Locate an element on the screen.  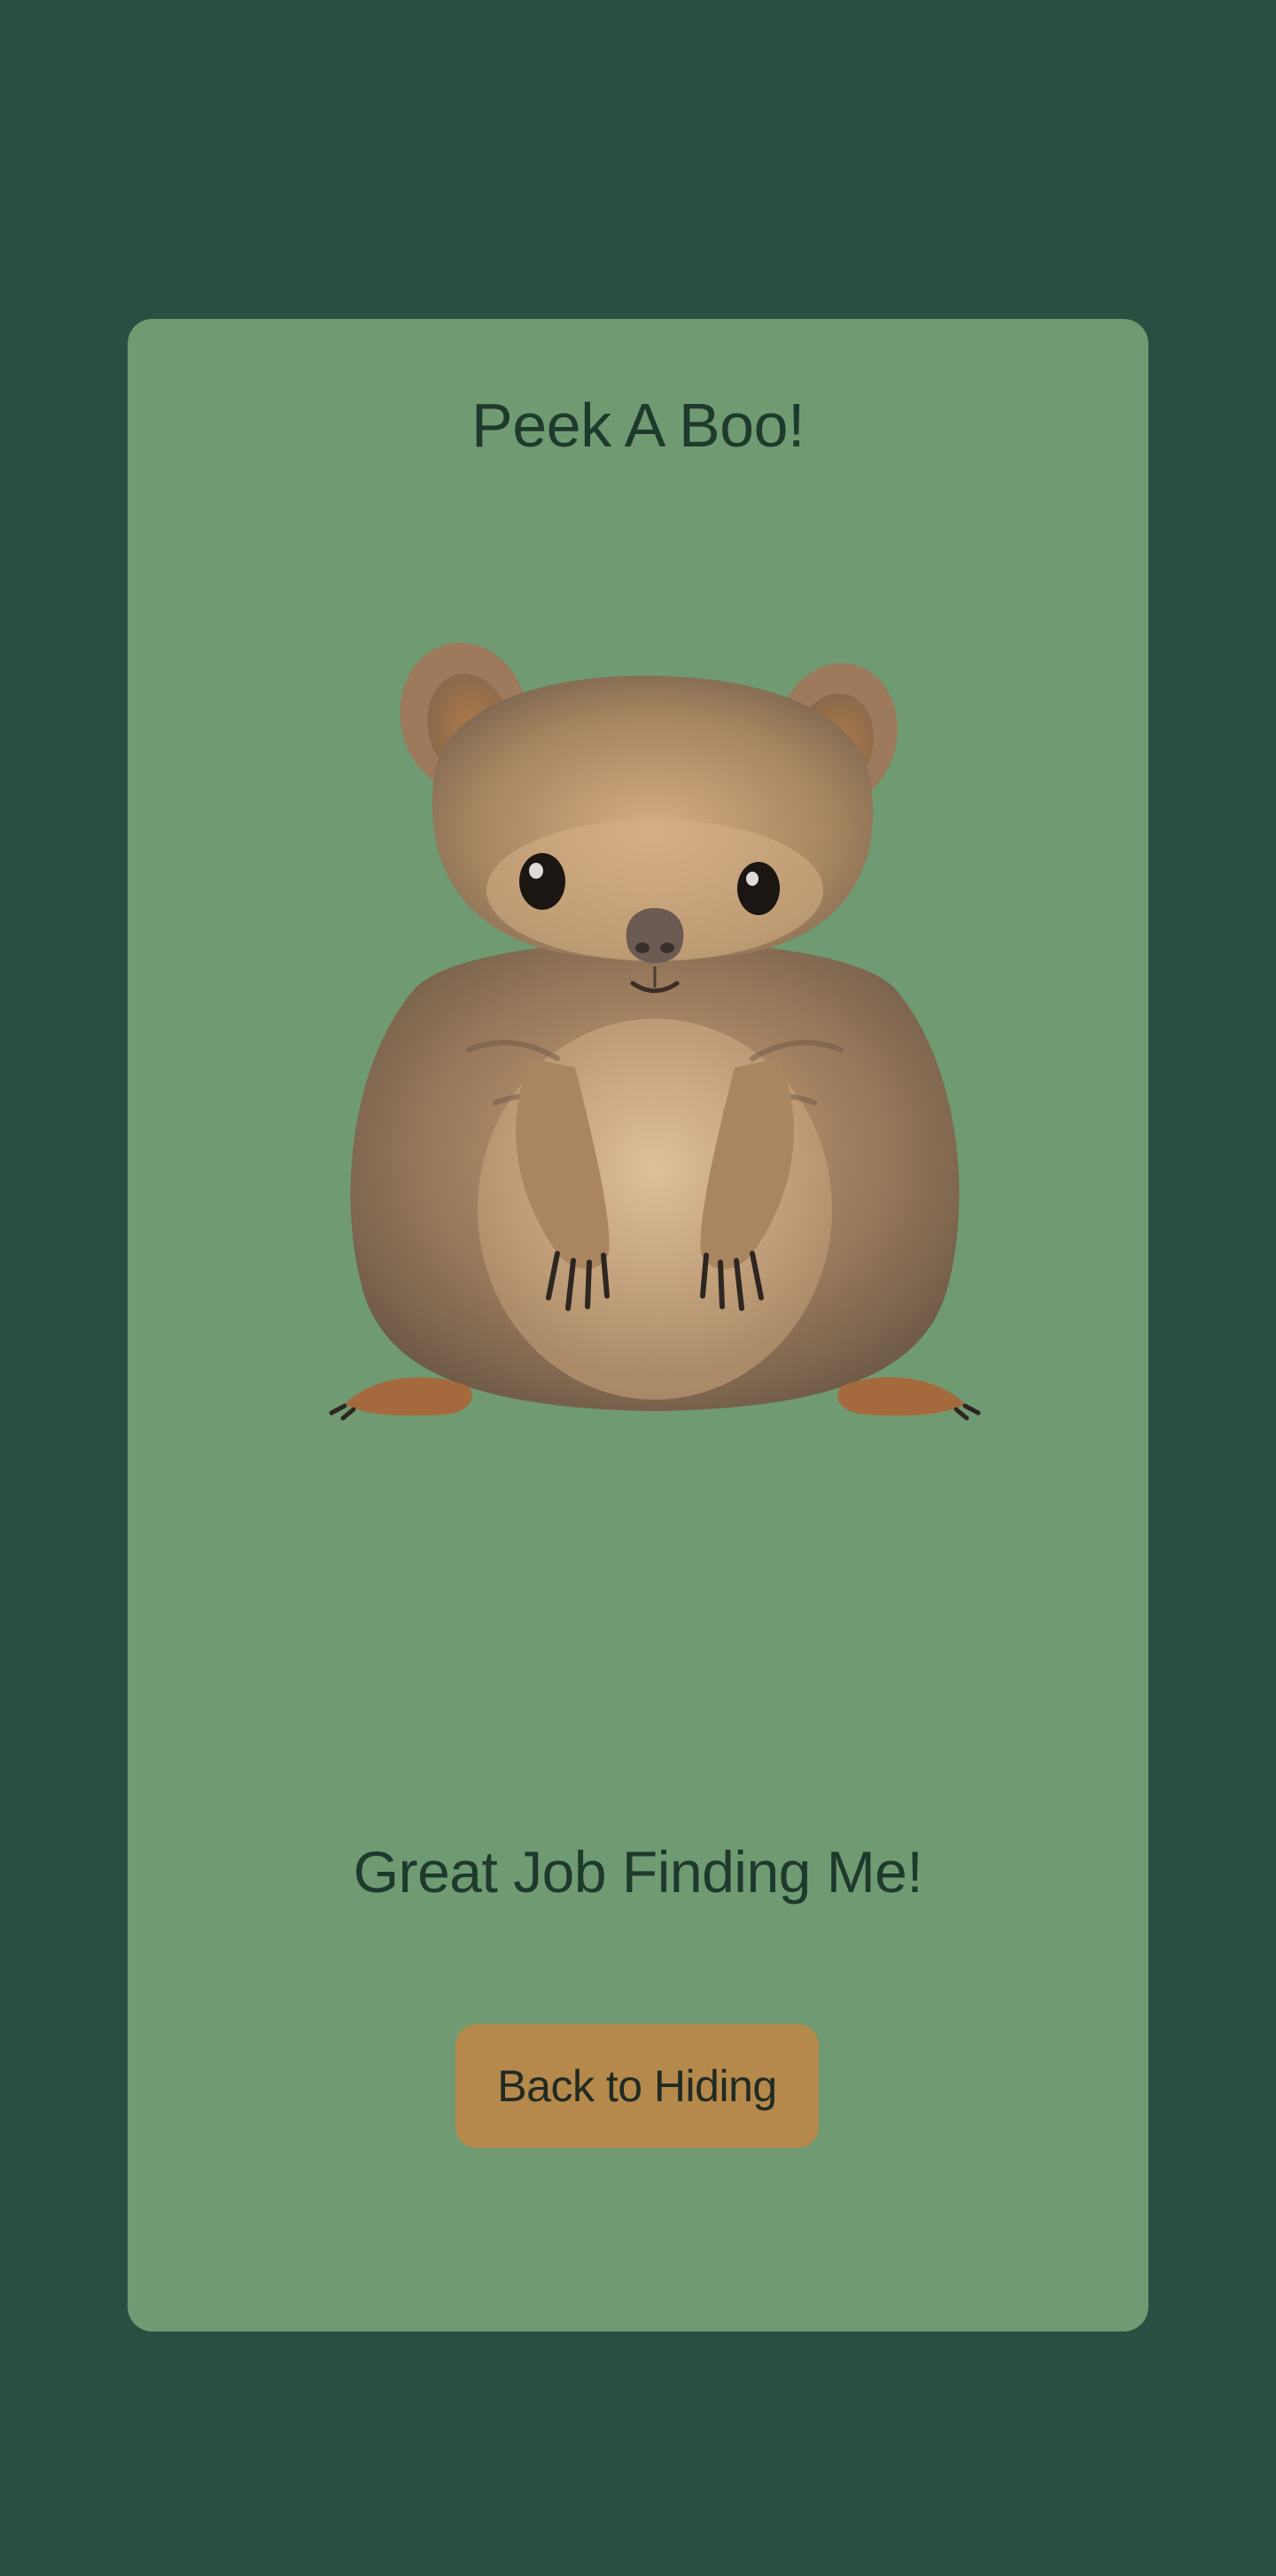
success-message: Great Job Finding Me! is located at coordinates (638, 1872).